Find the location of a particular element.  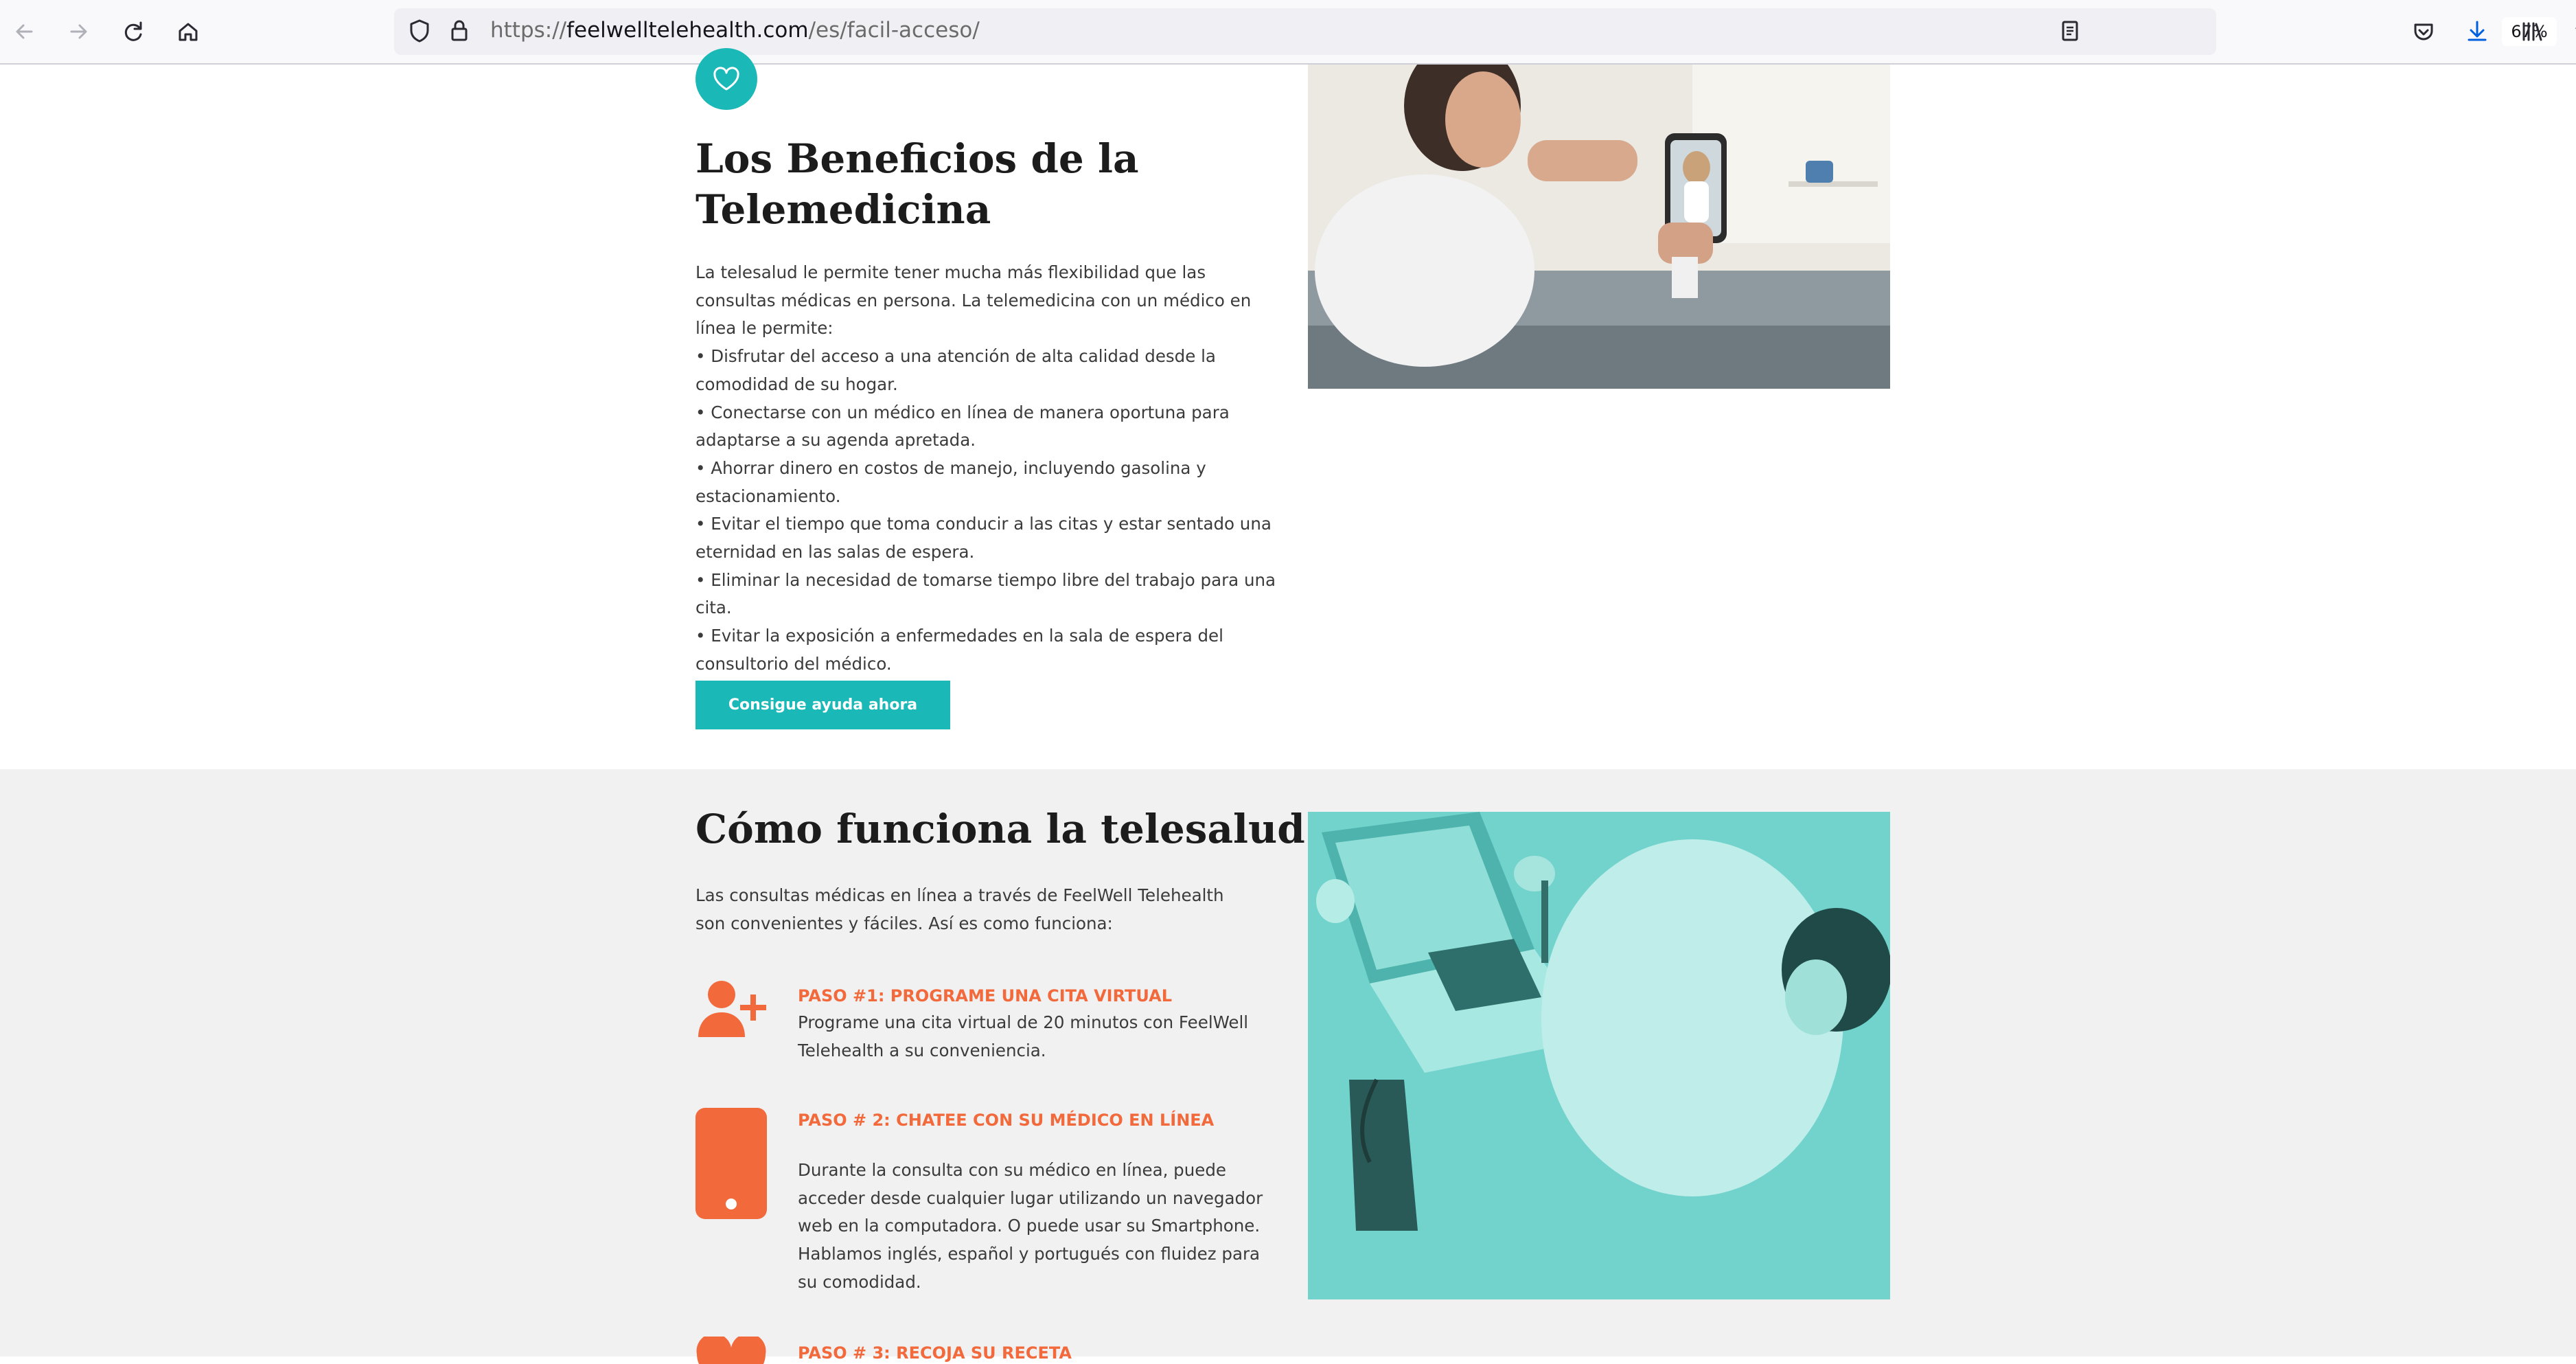

get-help-button: Consigue ayuda ahora is located at coordinates (823, 705).